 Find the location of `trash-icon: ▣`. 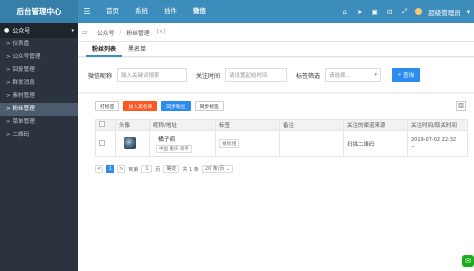

trash-icon: ▣ is located at coordinates (374, 12).